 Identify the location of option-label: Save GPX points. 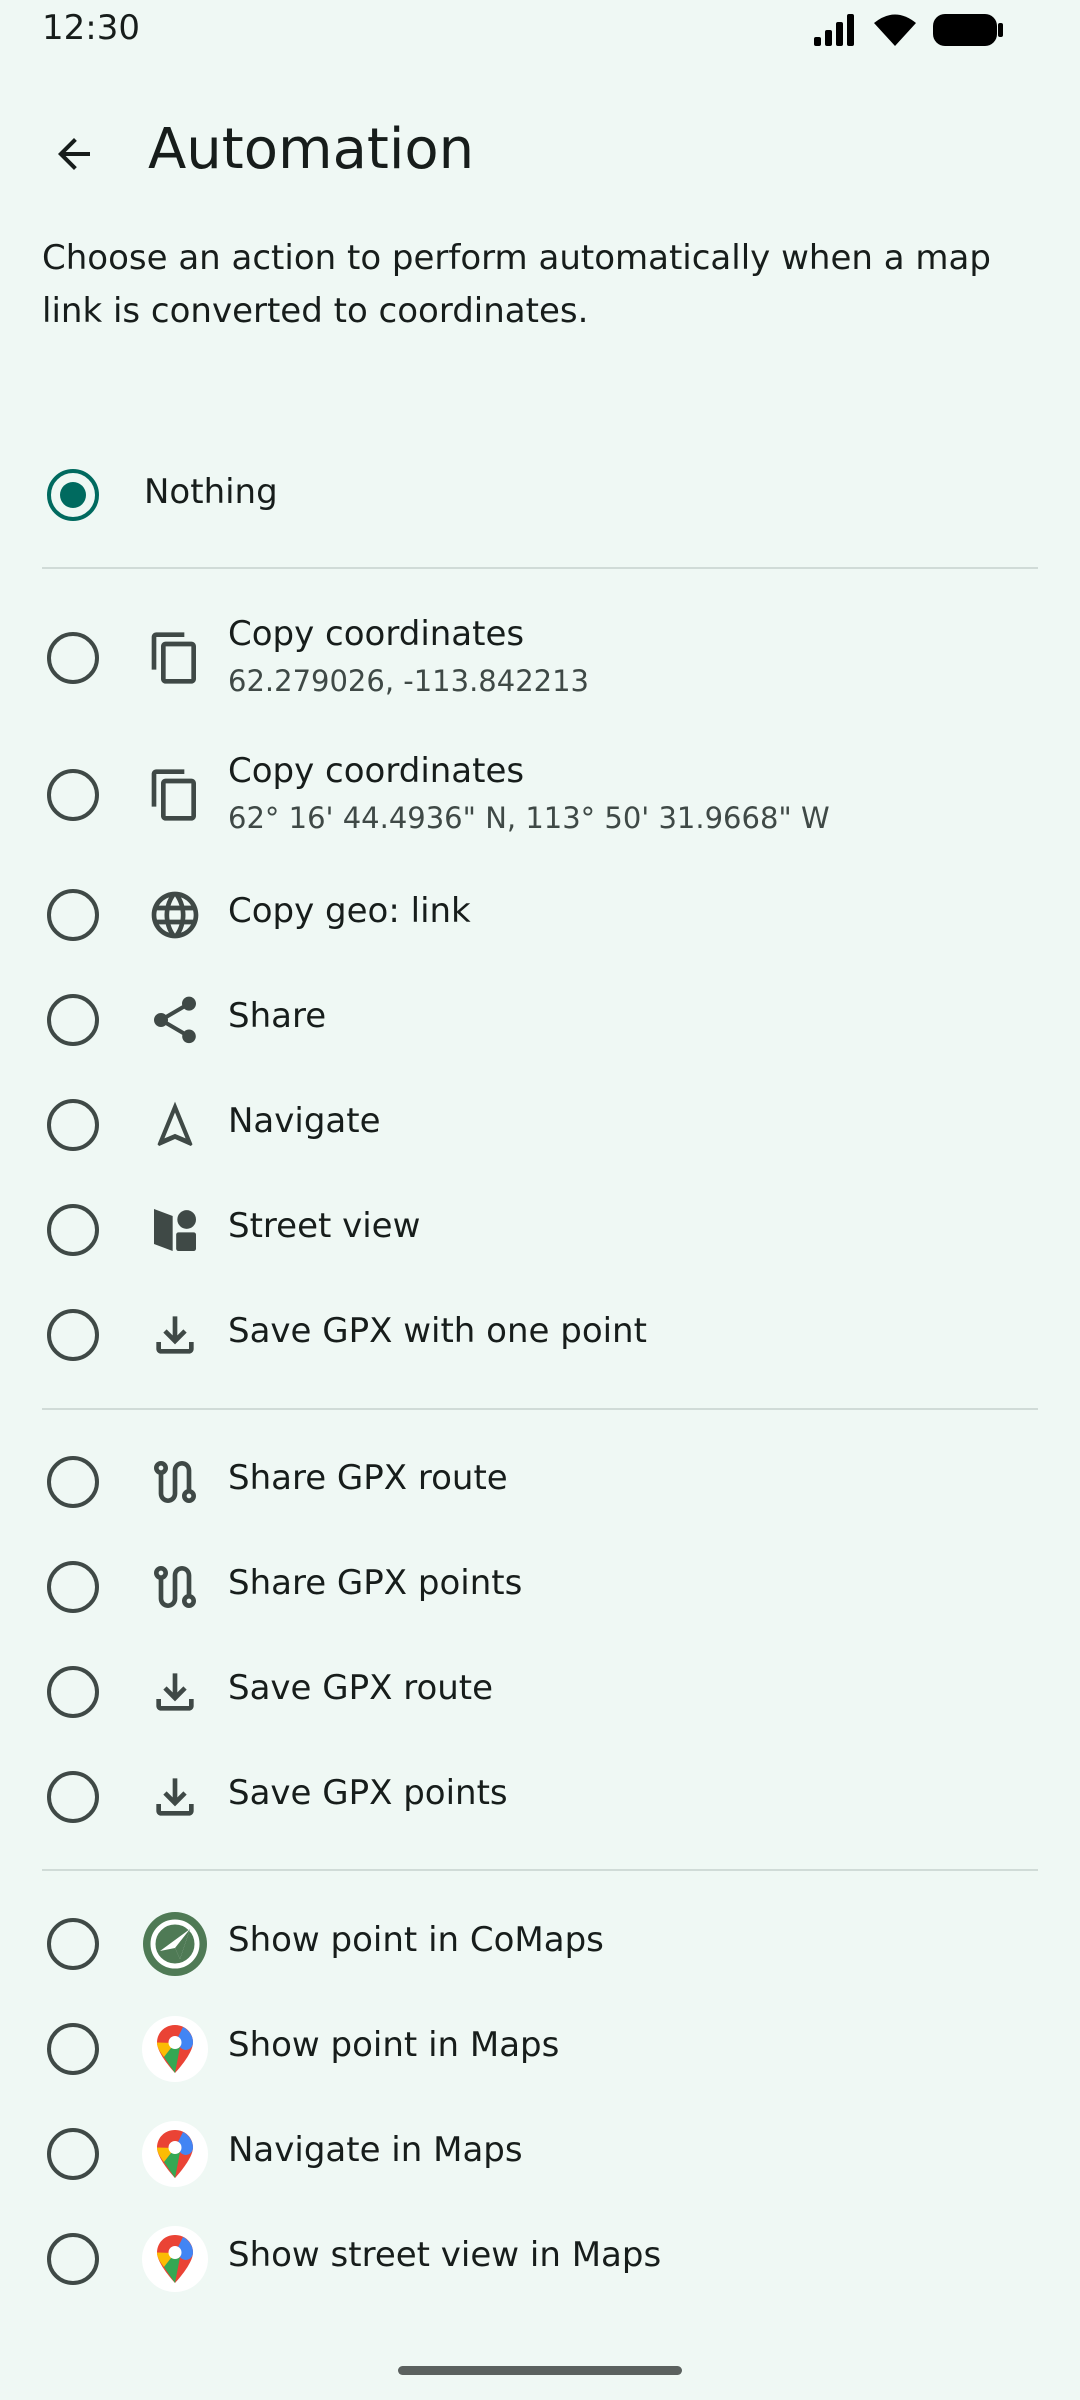
(368, 1793).